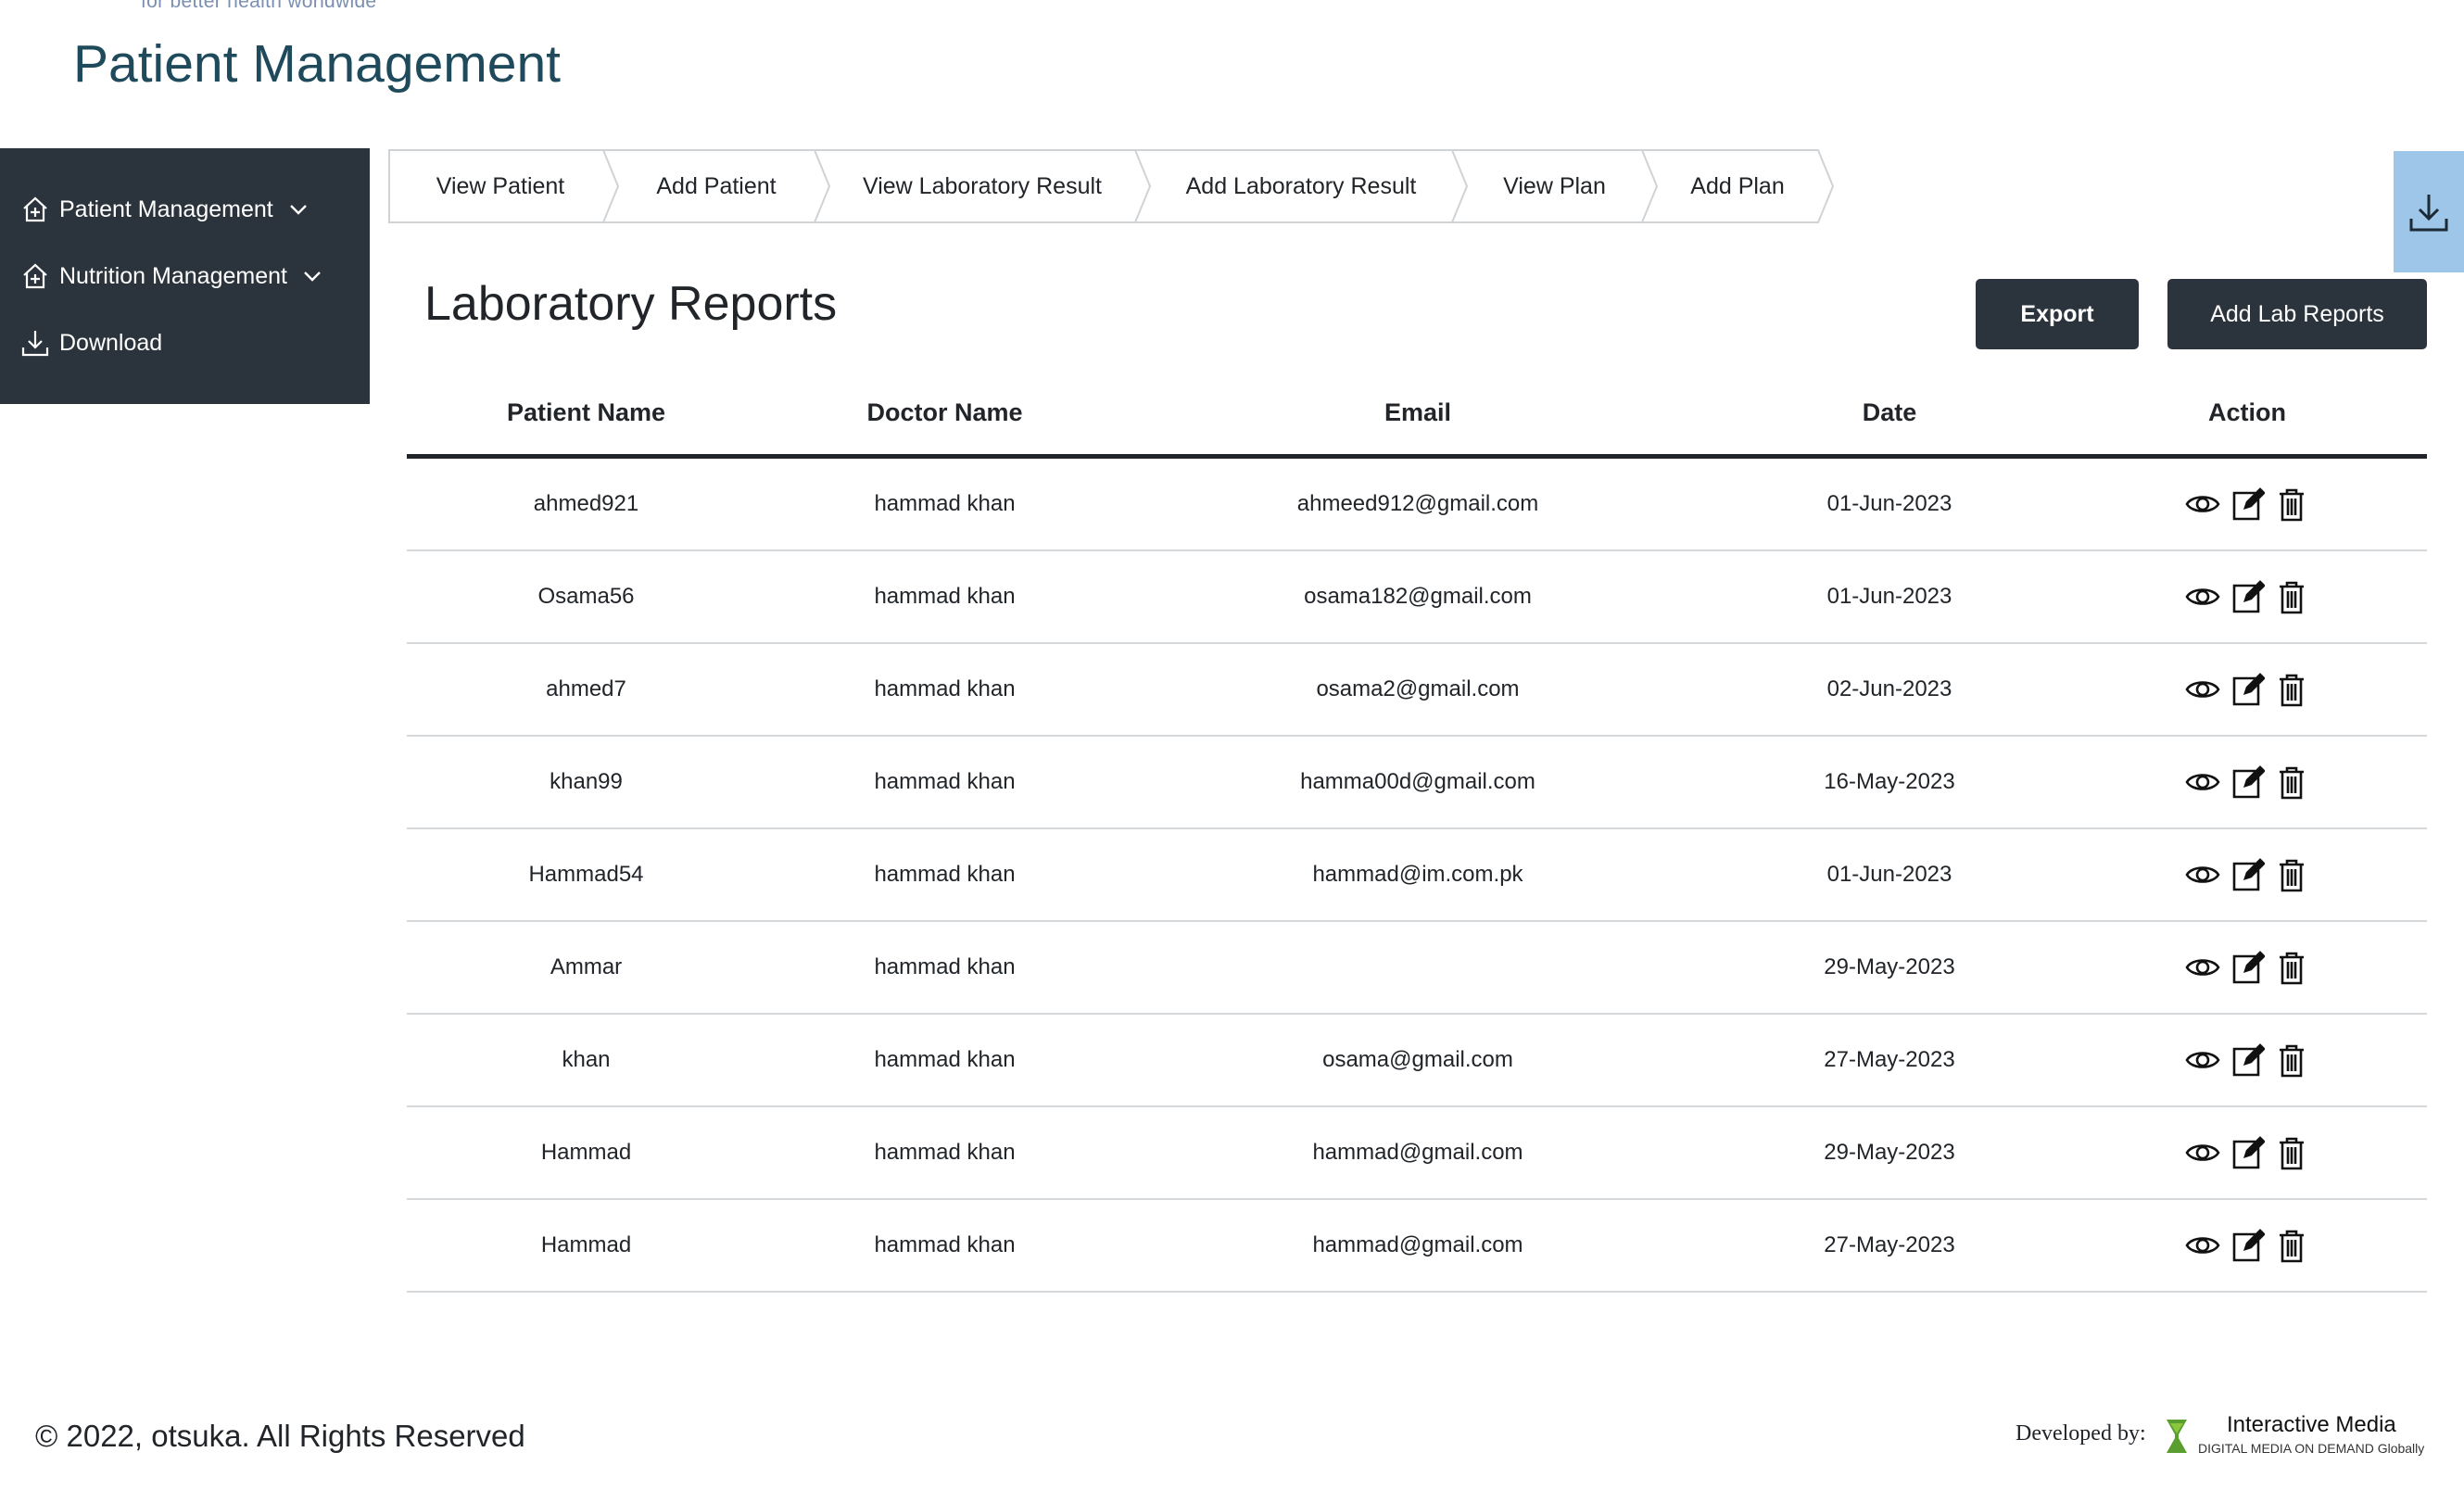  Describe the element at coordinates (259, 6) in the screenshot. I see `logo-tagline: for better health worldwide` at that location.